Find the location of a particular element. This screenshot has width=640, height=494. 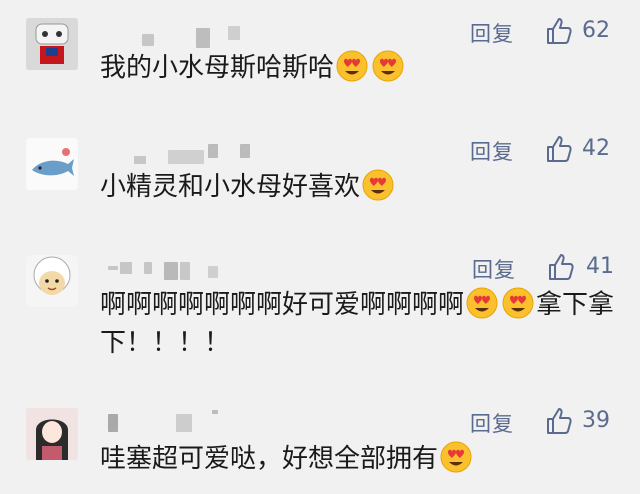

comment-text: 哇塞超可爱哒，好想全部拥有 is located at coordinates (360, 459).